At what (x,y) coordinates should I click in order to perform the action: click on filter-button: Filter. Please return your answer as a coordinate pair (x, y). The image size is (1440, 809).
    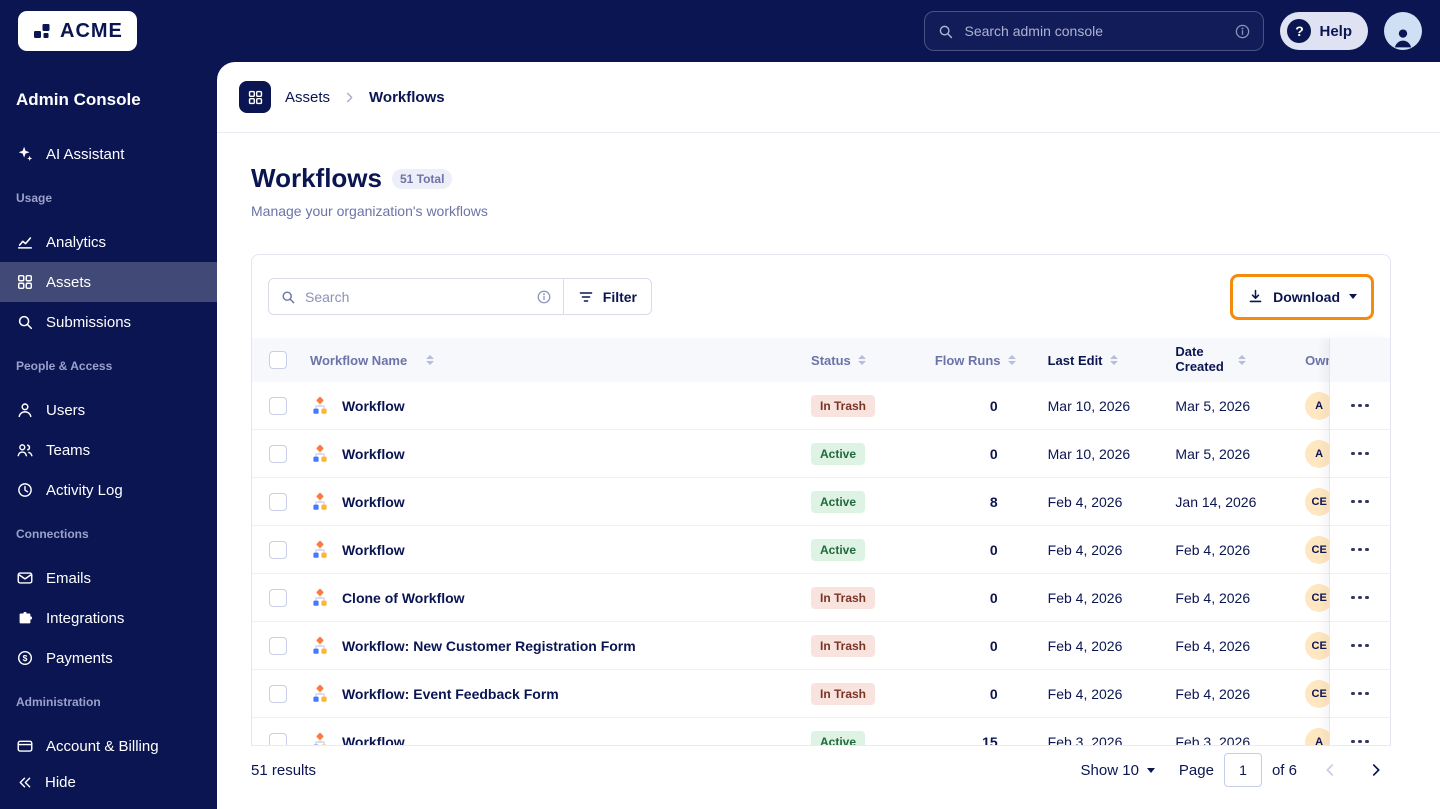
    Looking at the image, I should click on (606, 296).